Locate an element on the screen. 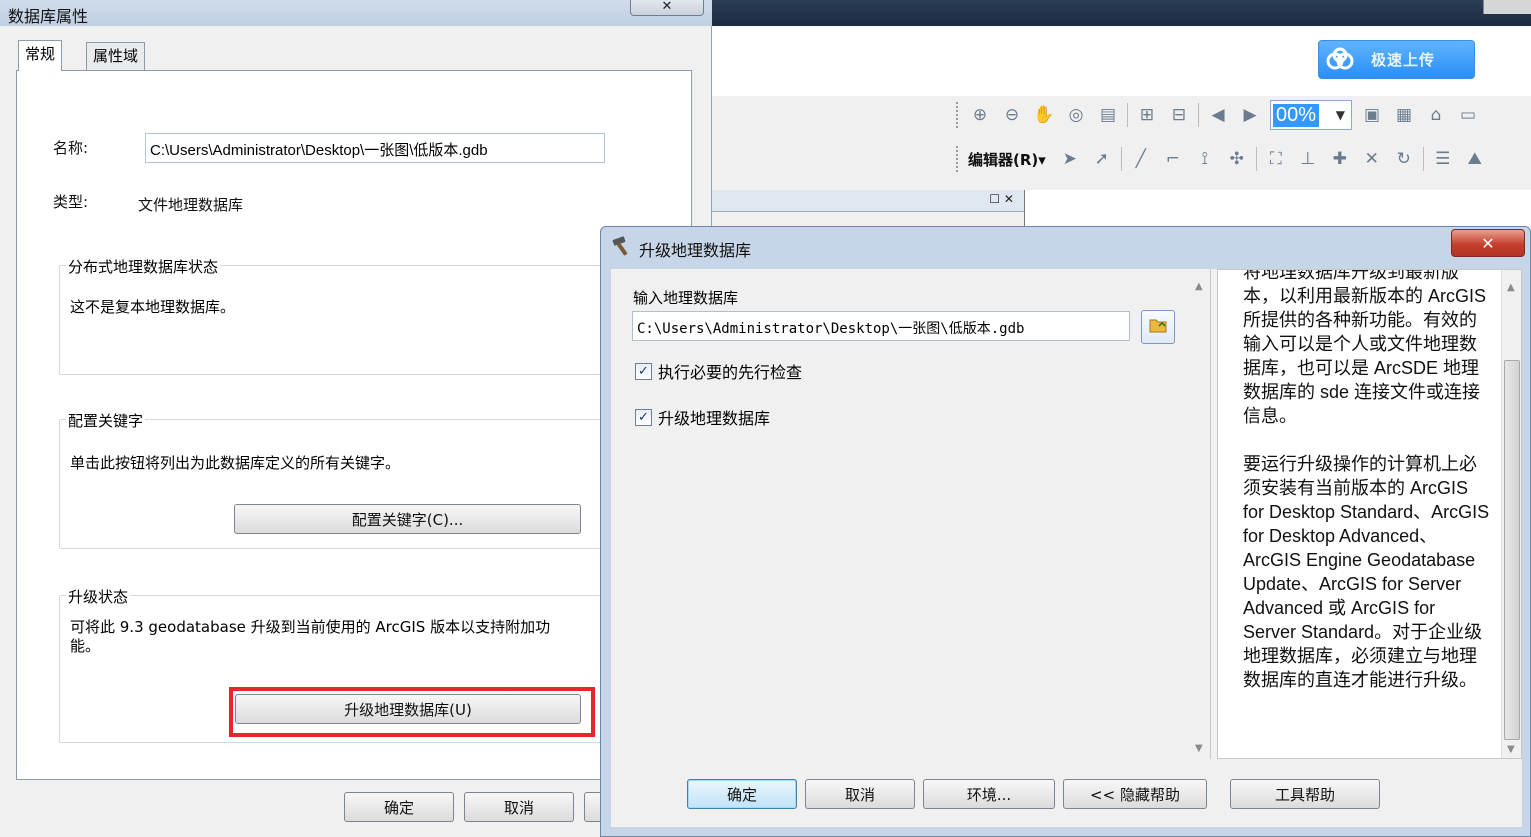 The image size is (1531, 837). zoom-in-icon: ⊕ is located at coordinates (980, 115).